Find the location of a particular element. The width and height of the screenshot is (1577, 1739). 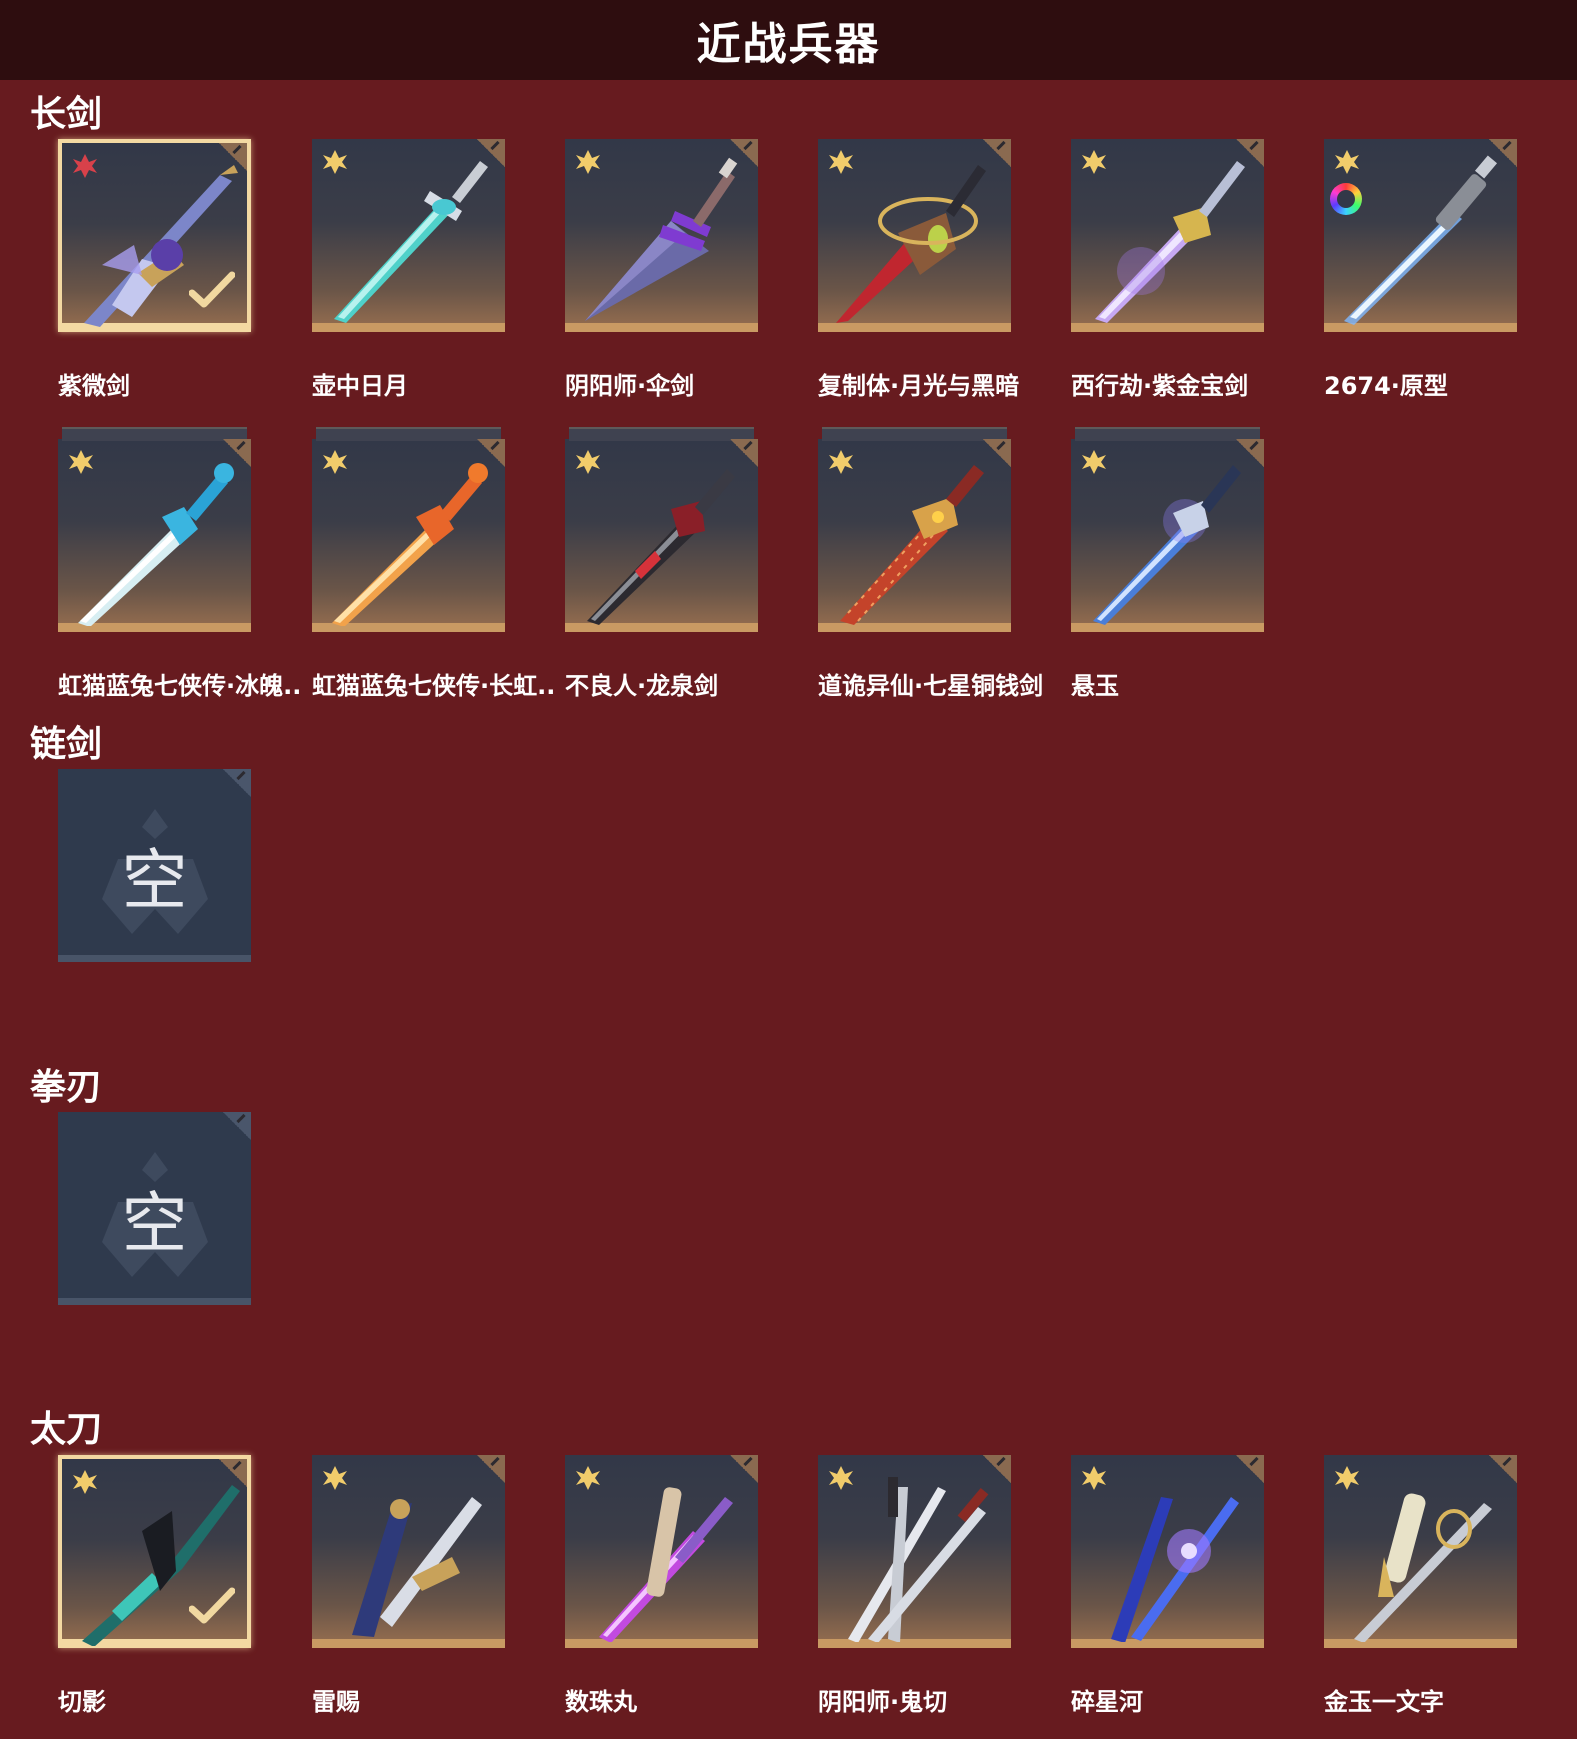

weapon-card-qixingtongqianjian is located at coordinates (914, 529).